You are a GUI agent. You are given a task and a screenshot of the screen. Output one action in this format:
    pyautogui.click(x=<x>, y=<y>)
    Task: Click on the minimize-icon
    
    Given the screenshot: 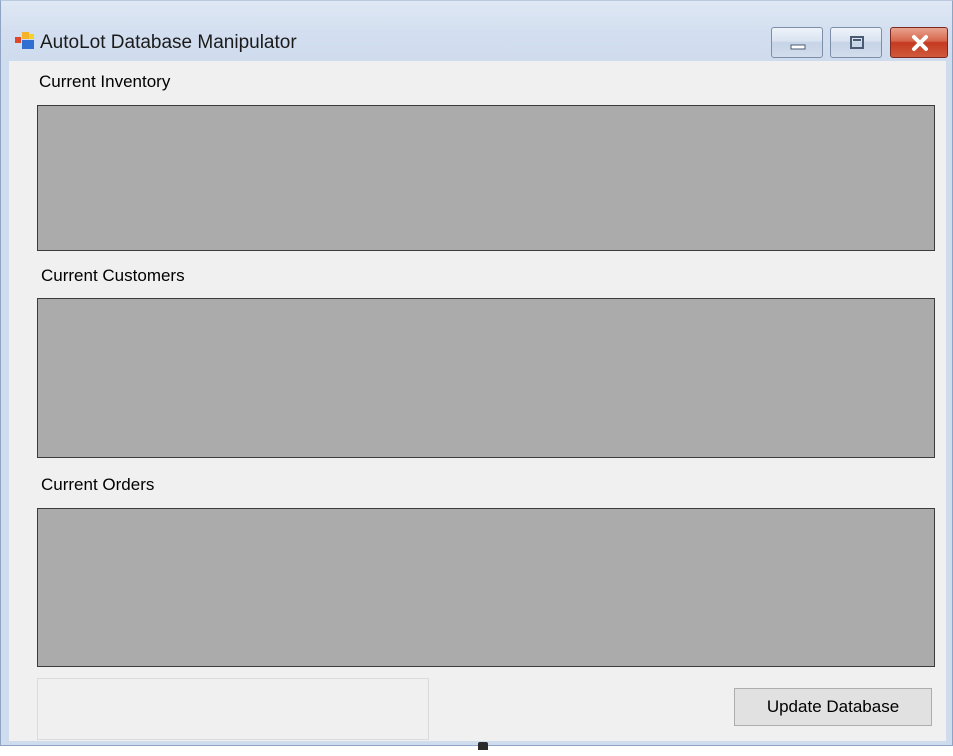 What is the action you would take?
    pyautogui.click(x=798, y=47)
    